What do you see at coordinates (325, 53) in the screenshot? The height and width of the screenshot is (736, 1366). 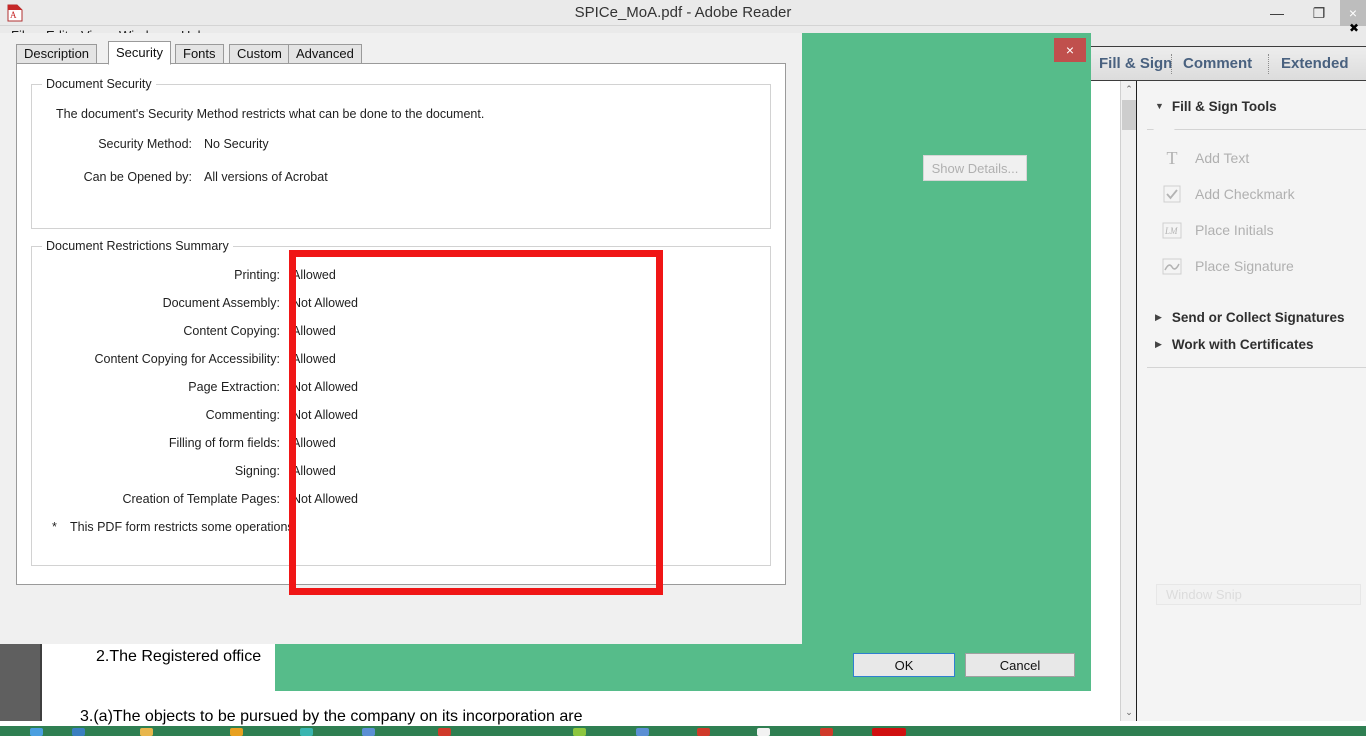 I see `tab-advanced: Advanced` at bounding box center [325, 53].